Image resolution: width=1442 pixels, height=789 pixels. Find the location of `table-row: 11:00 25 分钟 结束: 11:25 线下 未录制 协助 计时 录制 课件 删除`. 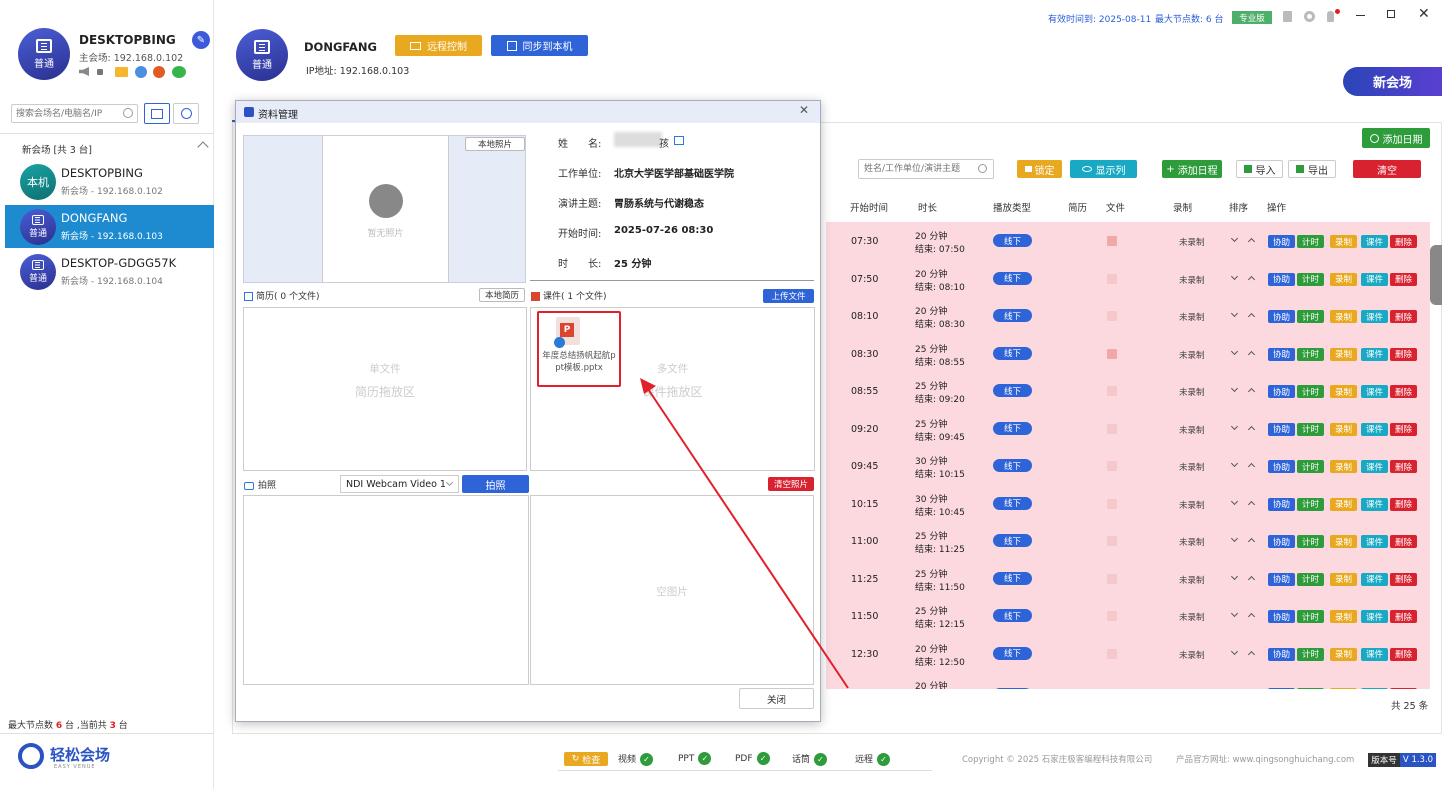

table-row: 11:00 25 分钟 结束: 11:25 线下 未录制 协助 计时 录制 课件 删除 is located at coordinates (1128, 545).